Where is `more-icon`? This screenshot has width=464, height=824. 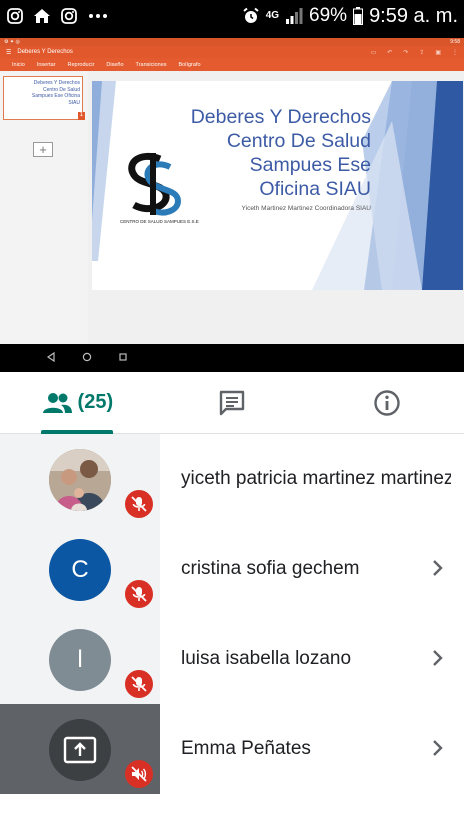
more-icon is located at coordinates (98, 16).